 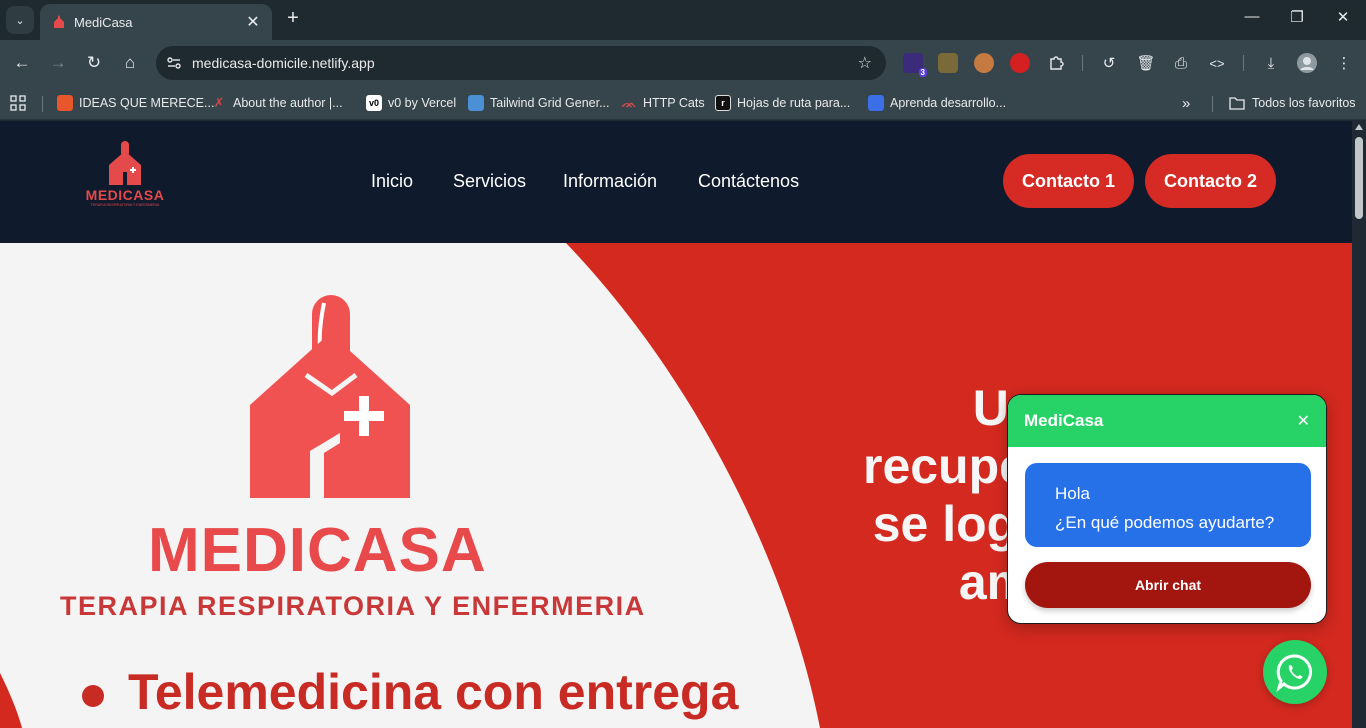 What do you see at coordinates (1020, 63) in the screenshot?
I see `stop-extension-icon` at bounding box center [1020, 63].